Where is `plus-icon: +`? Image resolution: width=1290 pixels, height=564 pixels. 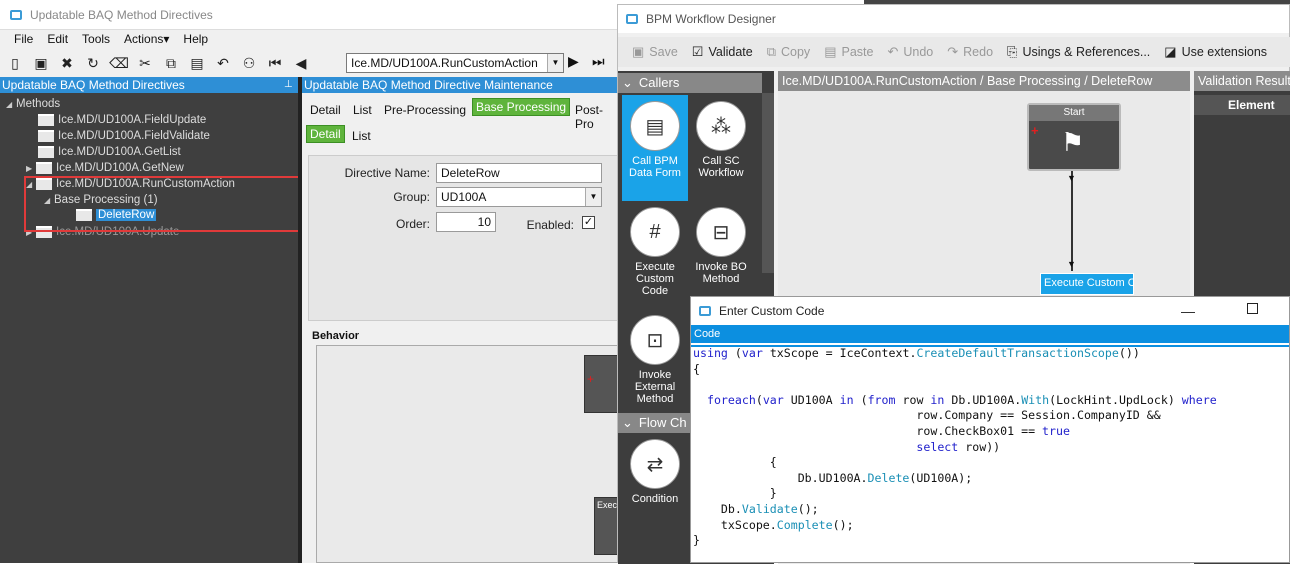
plus-icon: + is located at coordinates (1035, 130).